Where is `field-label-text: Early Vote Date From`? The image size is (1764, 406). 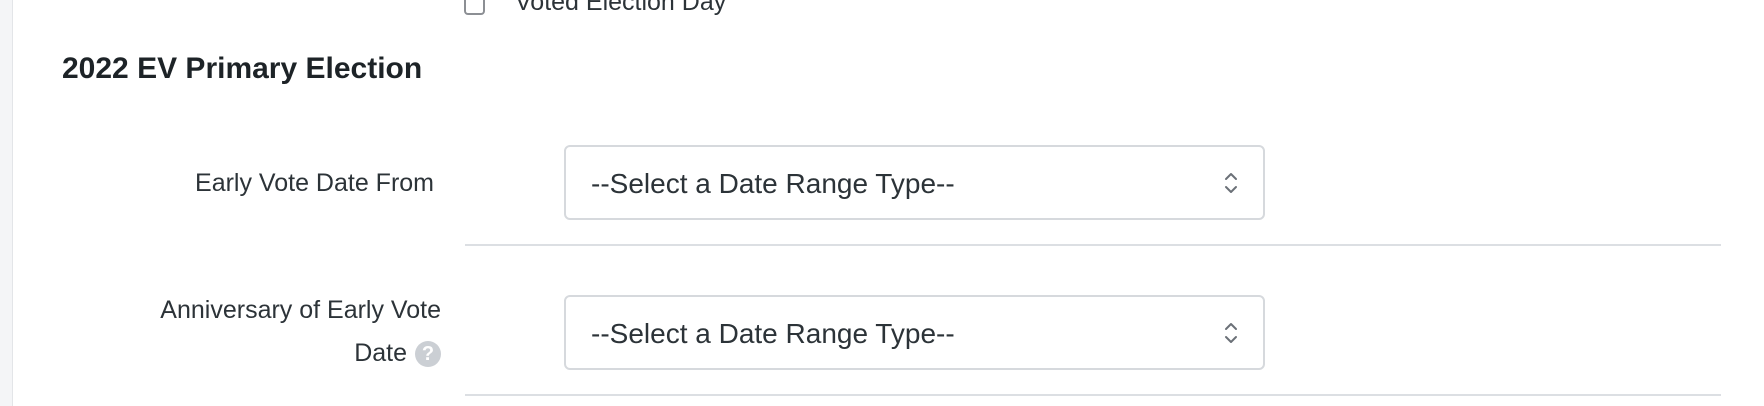
field-label-text: Early Vote Date From is located at coordinates (314, 183).